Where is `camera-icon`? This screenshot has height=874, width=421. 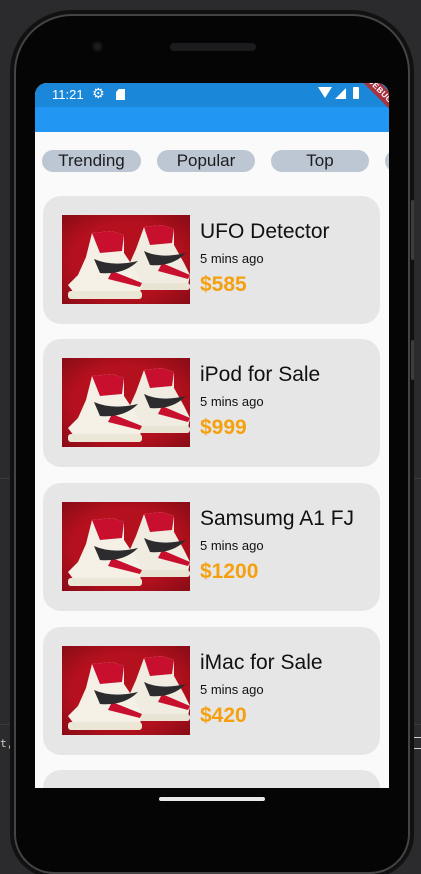 camera-icon is located at coordinates (97, 46).